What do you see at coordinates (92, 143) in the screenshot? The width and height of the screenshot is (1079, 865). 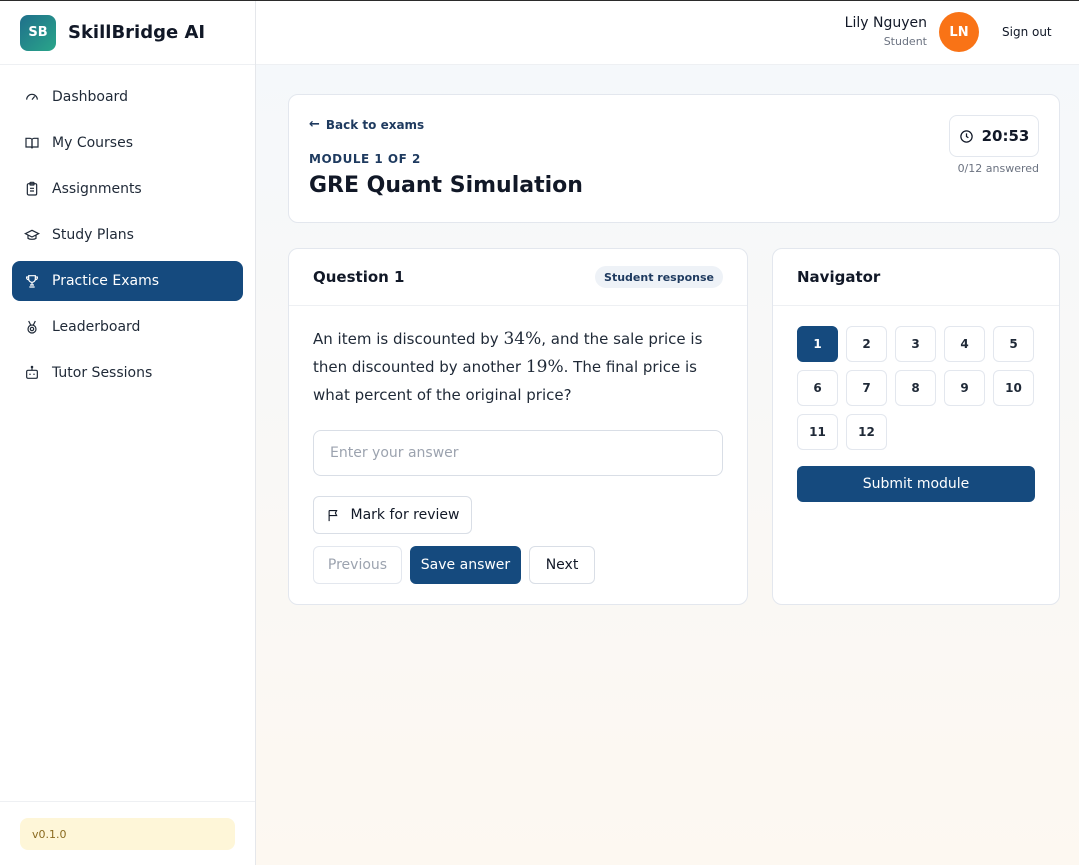 I see `sidebar-item-label: My Courses` at bounding box center [92, 143].